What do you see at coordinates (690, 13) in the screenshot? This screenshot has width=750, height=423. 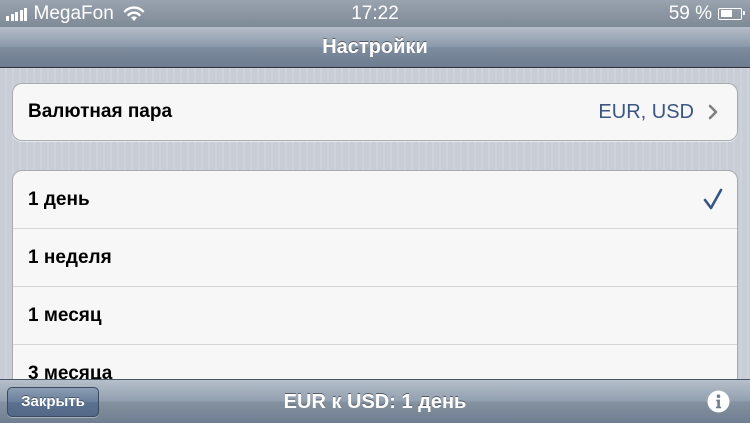 I see `battery-percent: 59 %` at bounding box center [690, 13].